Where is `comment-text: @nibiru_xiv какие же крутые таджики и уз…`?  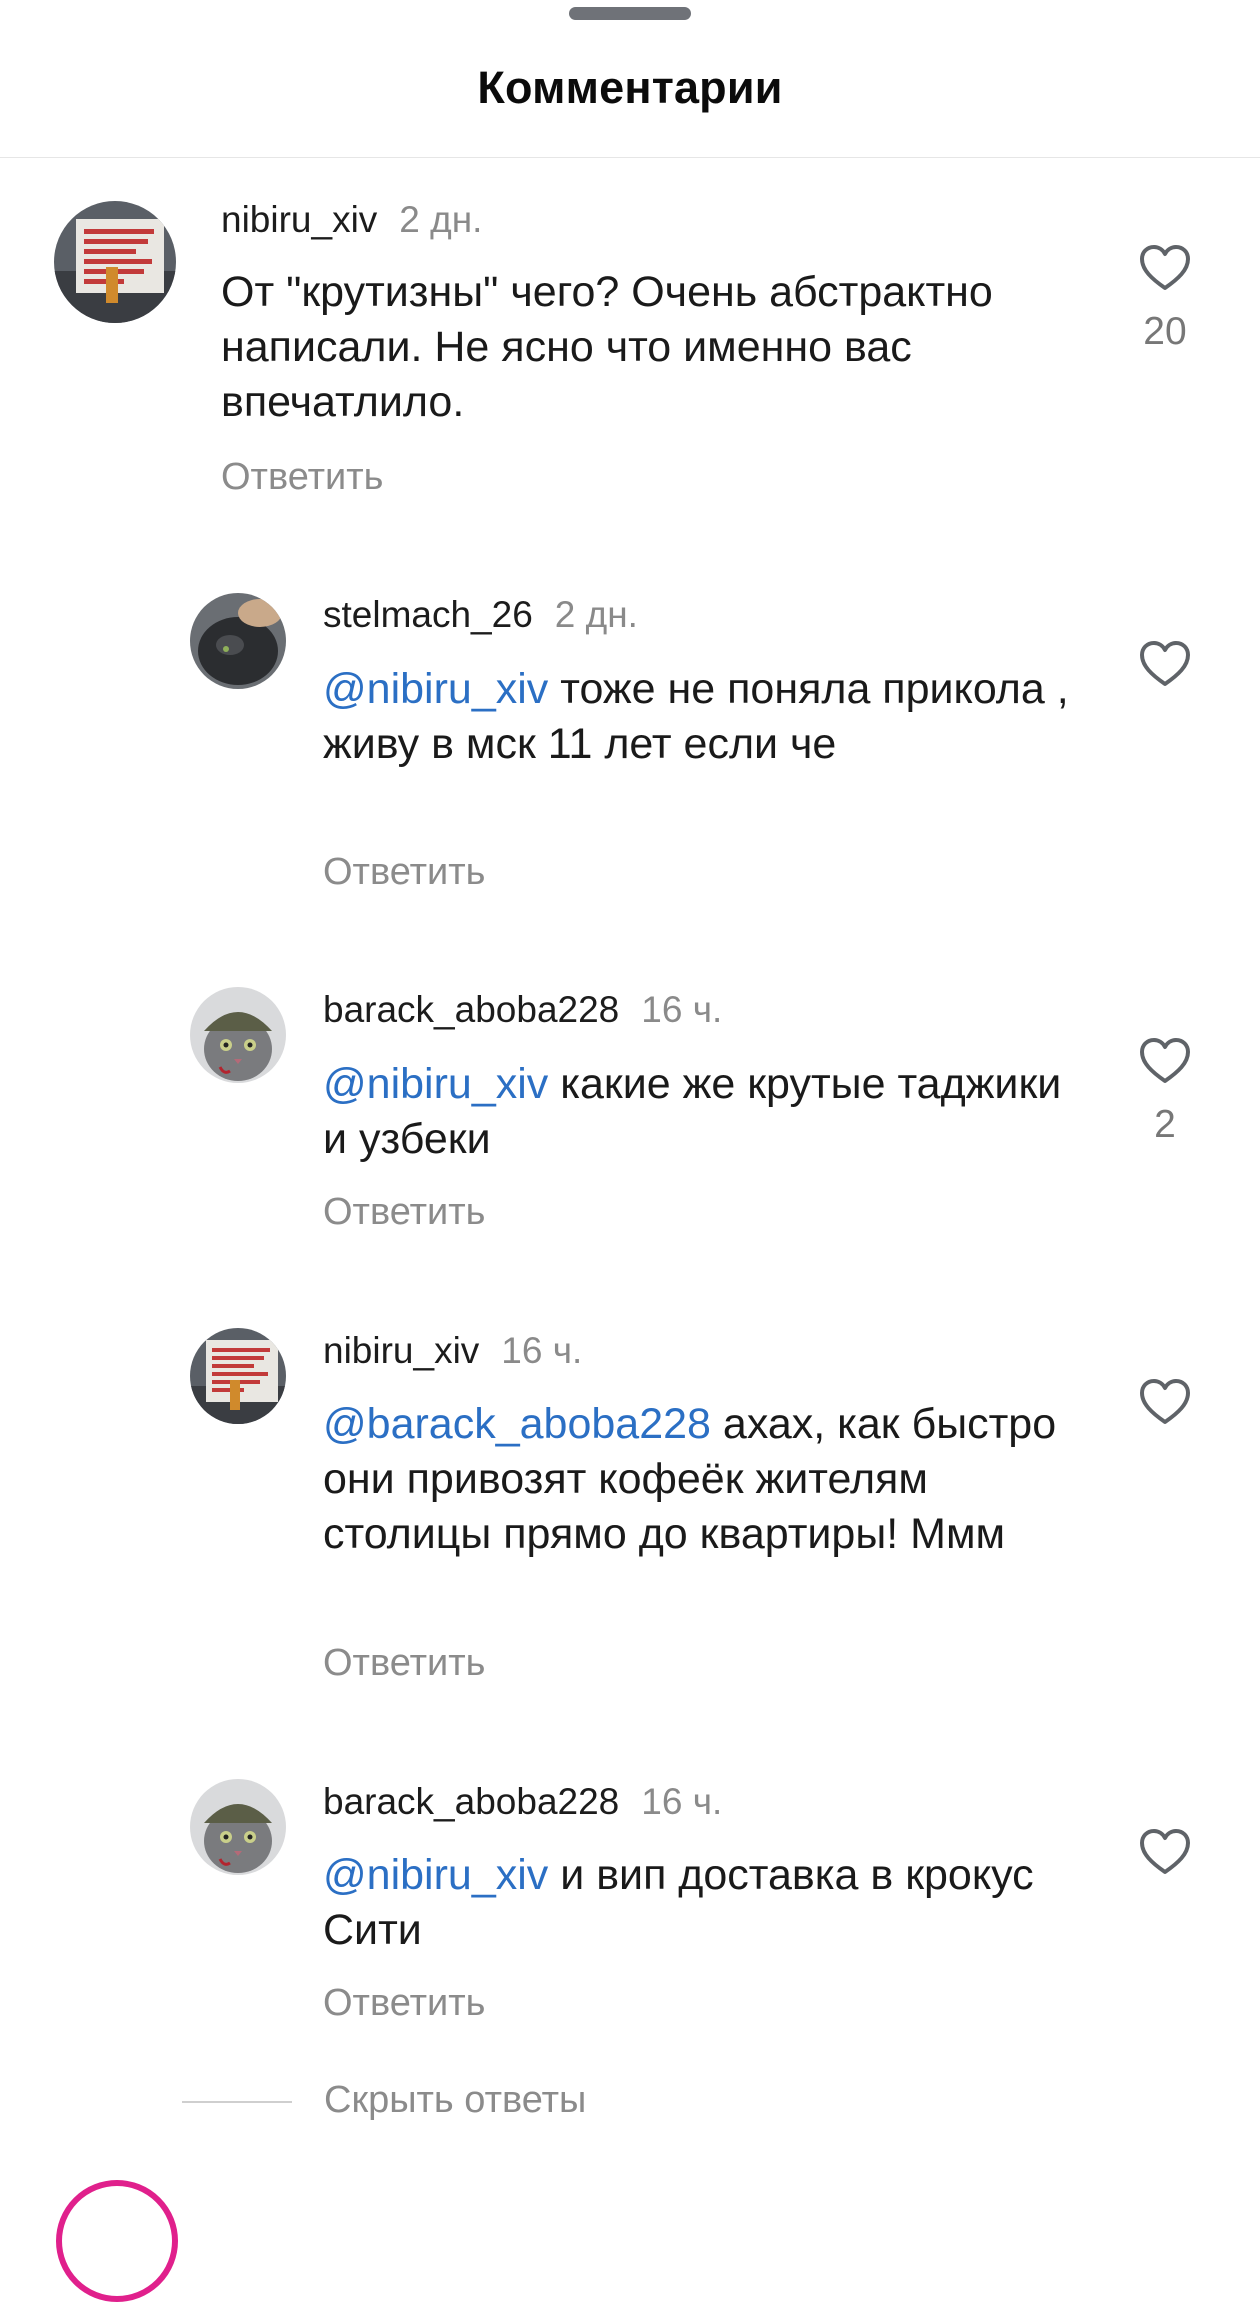
comment-text: @nibiru_xiv какие же крутые таджики и уз… is located at coordinates (703, 1112).